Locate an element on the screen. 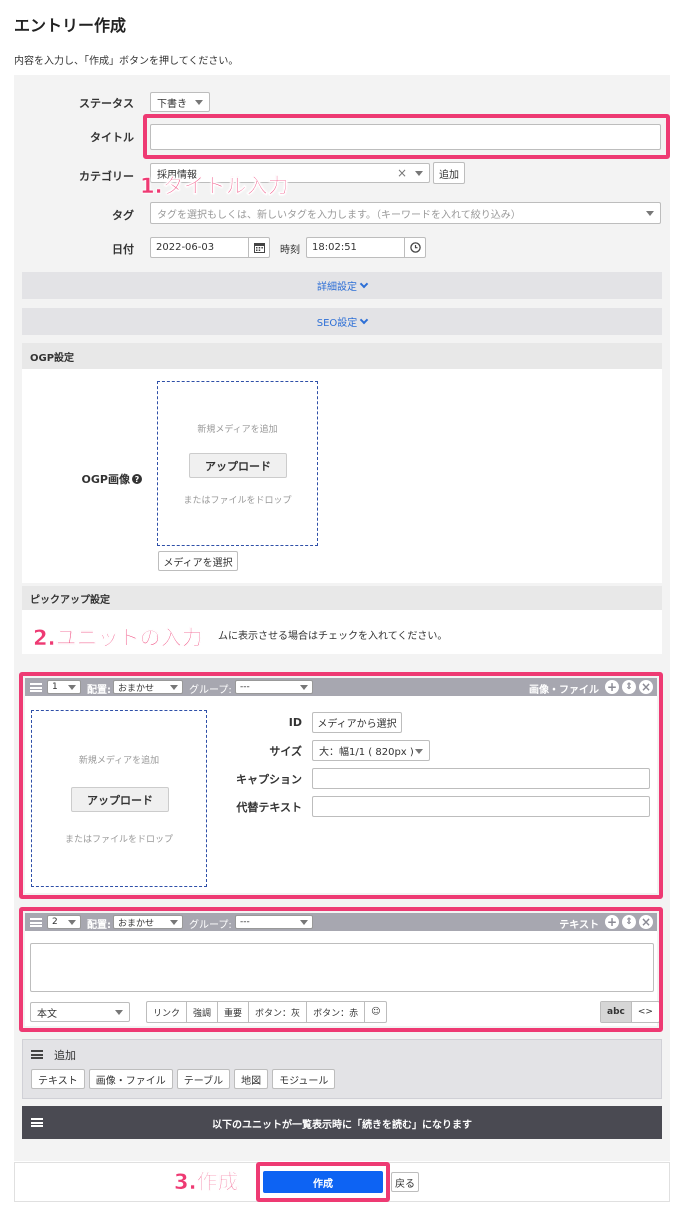 Image resolution: width=684 pixels, height=1217 pixels. status-select: 下書き is located at coordinates (180, 102).